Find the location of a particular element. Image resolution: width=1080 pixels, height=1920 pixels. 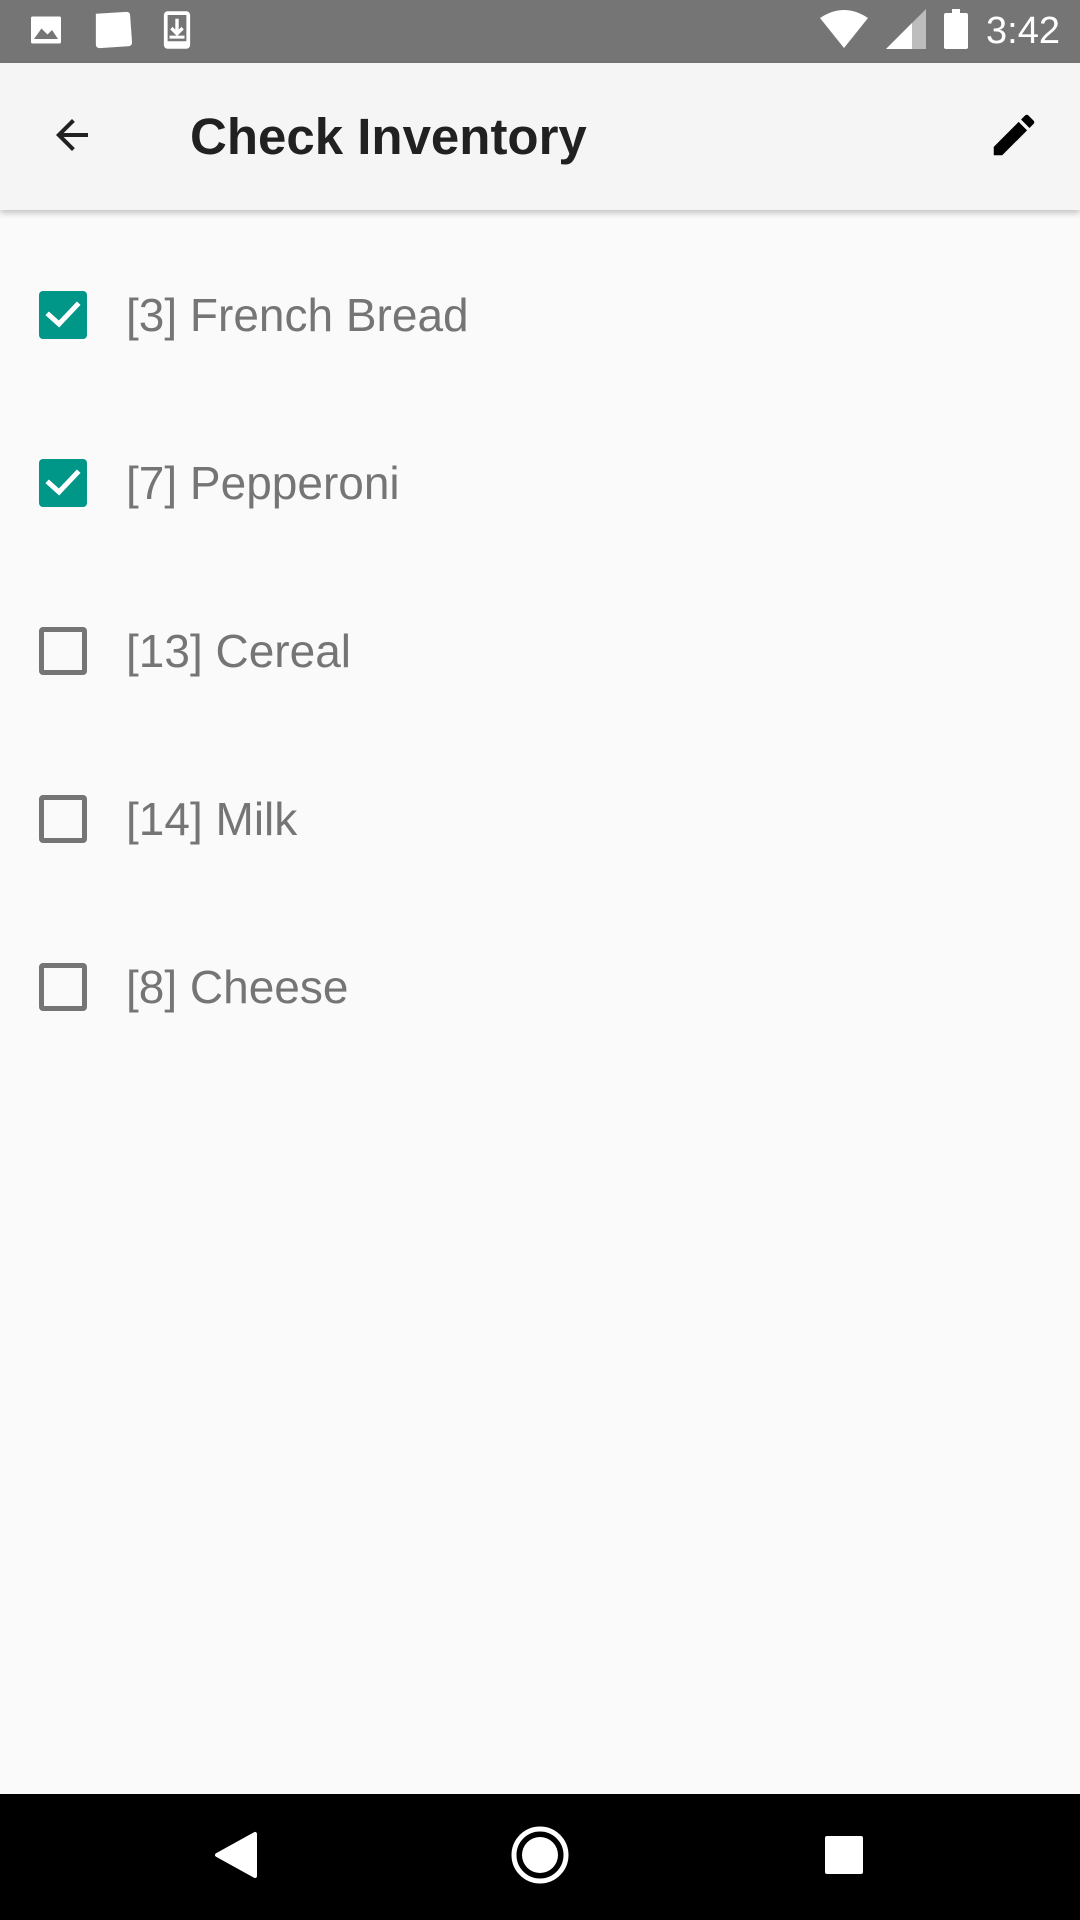

item-label: [14] Milk is located at coordinates (212, 819).